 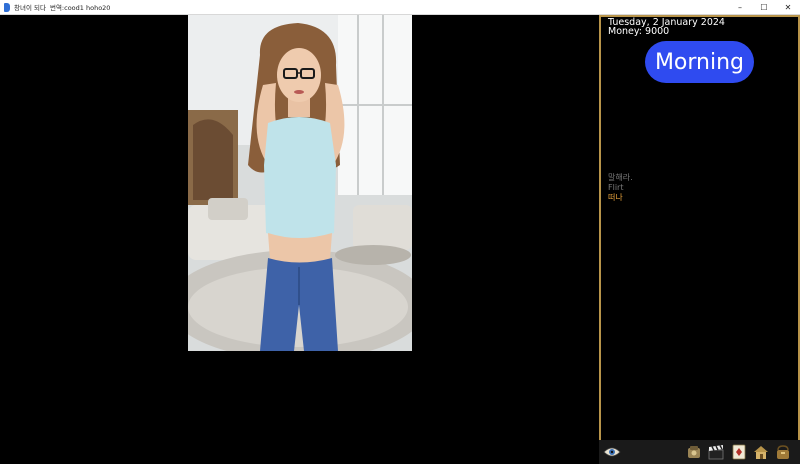 What do you see at coordinates (716, 452) in the screenshot?
I see `clapper-icon` at bounding box center [716, 452].